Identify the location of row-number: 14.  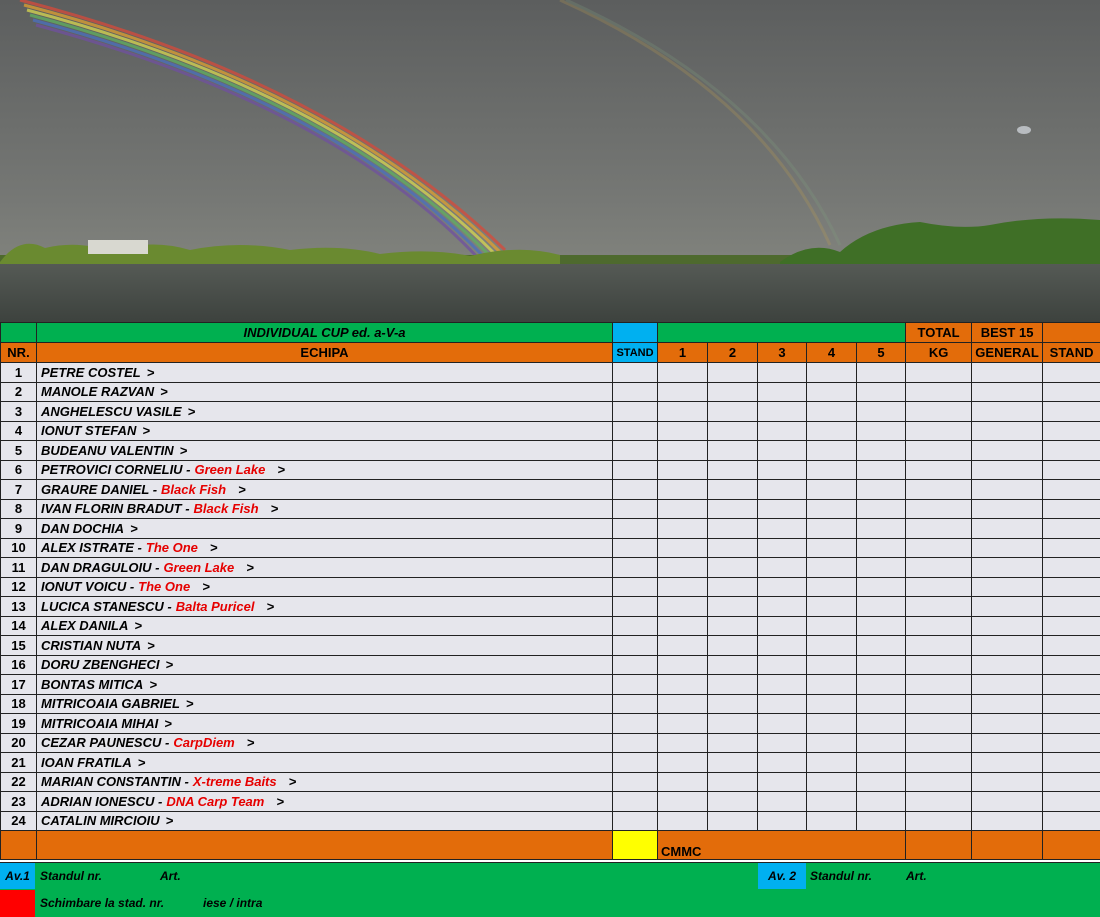
(19, 626).